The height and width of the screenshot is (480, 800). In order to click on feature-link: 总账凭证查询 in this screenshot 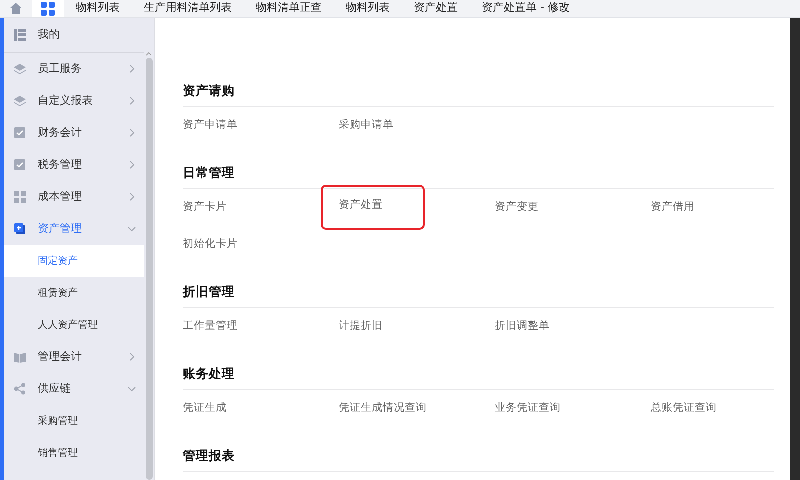, I will do `click(684, 408)`.